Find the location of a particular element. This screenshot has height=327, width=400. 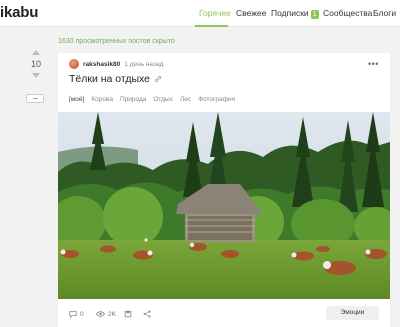

nav-blogs: Блоги is located at coordinates (384, 13).